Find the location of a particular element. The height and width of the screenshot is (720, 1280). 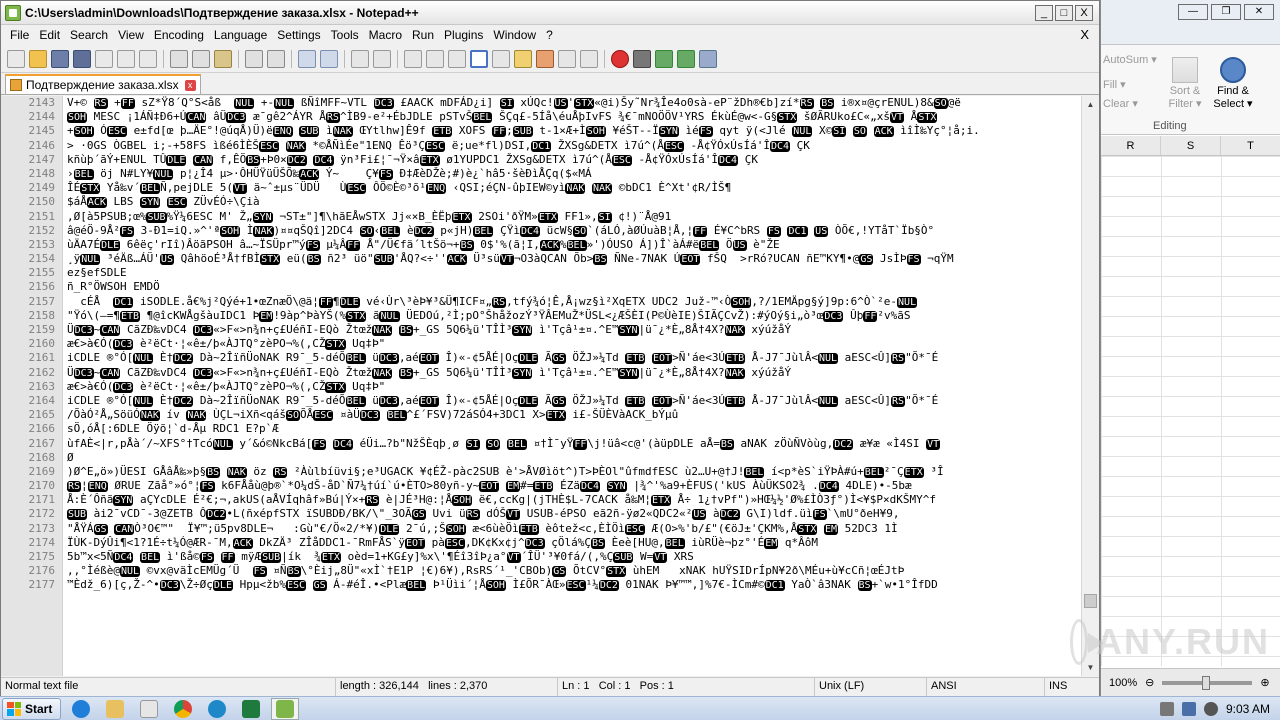

zoom-out-icon is located at coordinates (382, 58).